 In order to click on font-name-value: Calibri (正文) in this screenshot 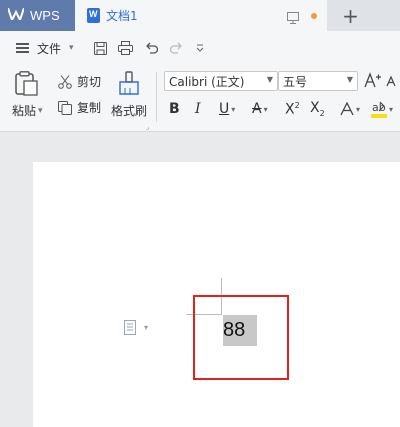, I will do `click(207, 81)`.